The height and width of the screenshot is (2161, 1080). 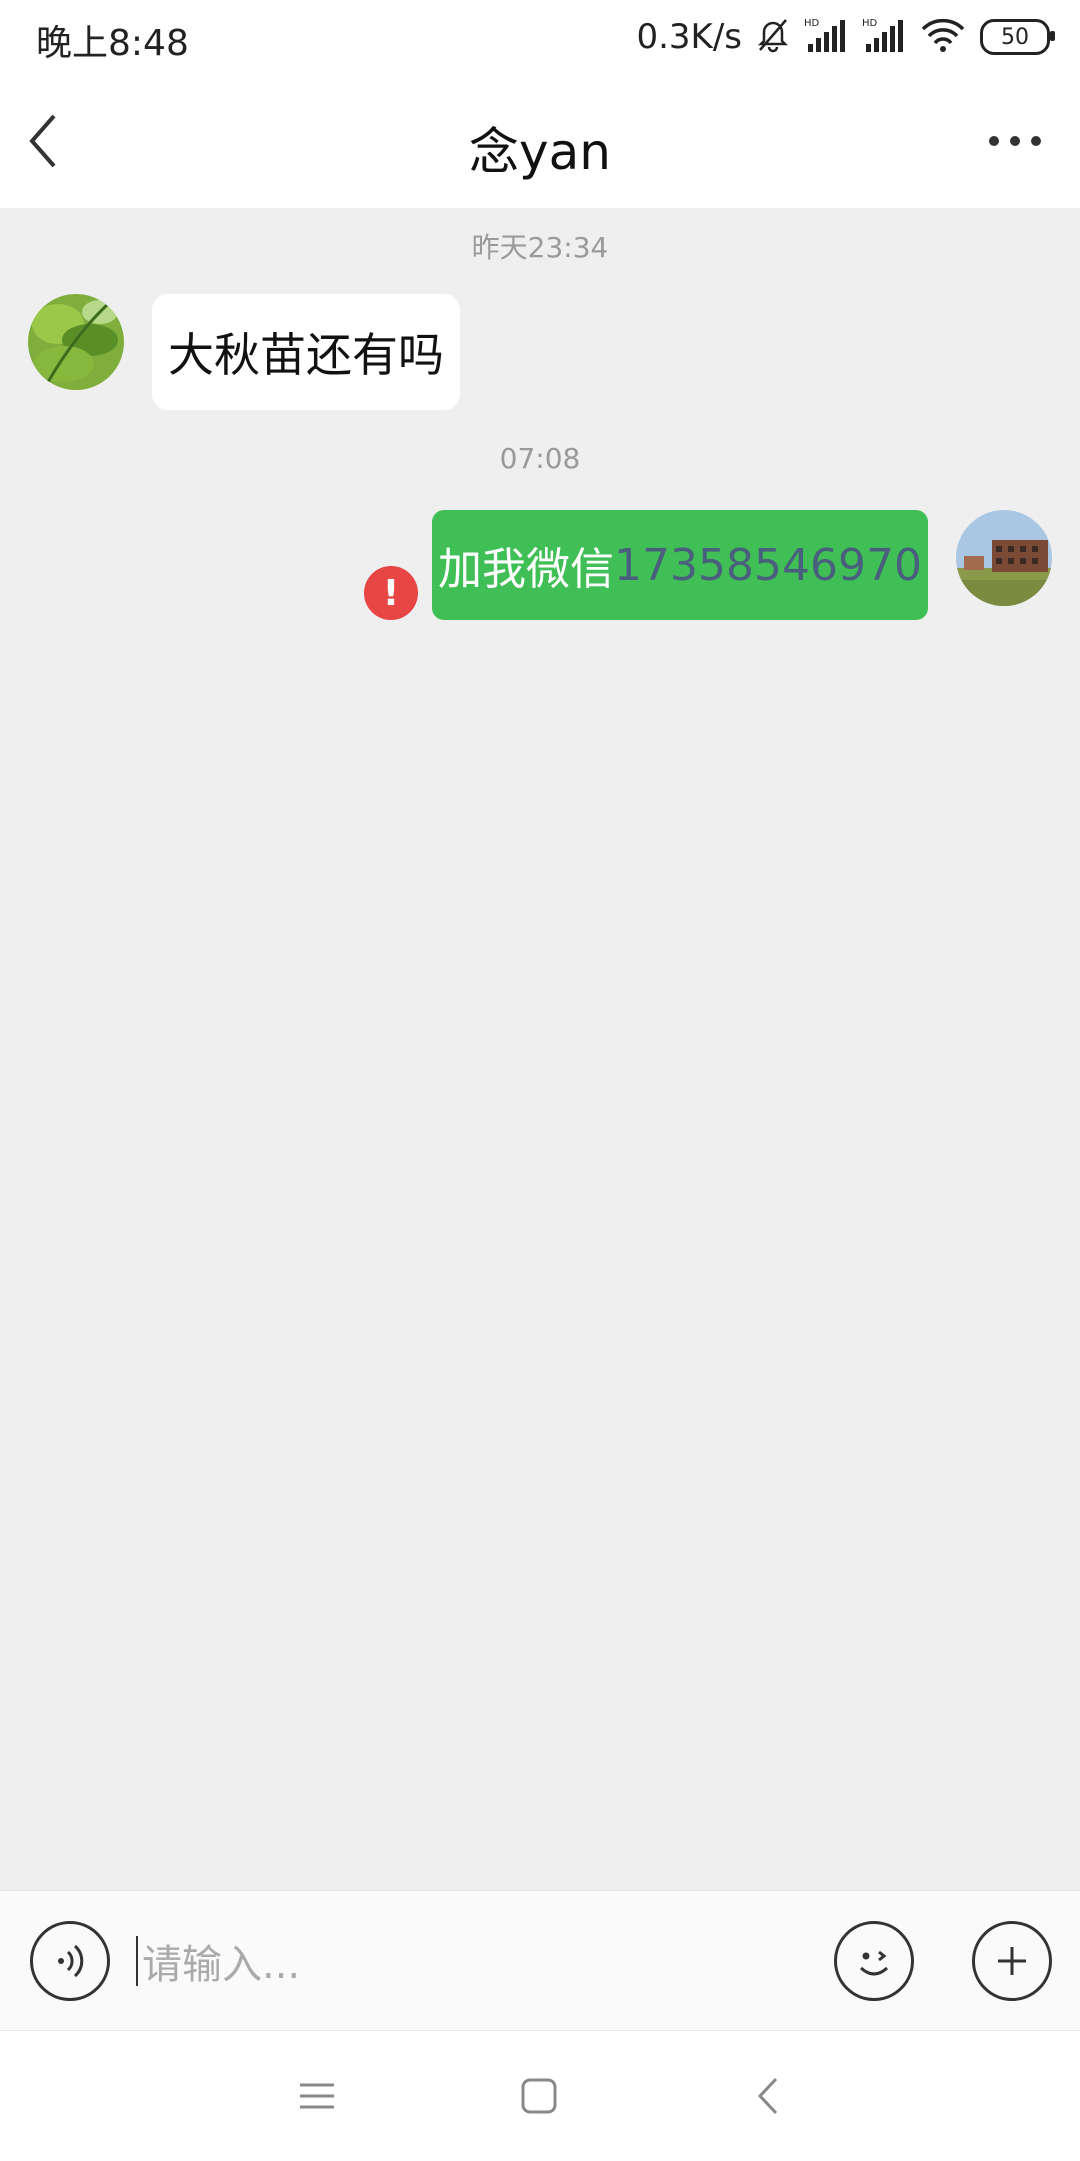 I want to click on send-failed-icon: !, so click(x=391, y=593).